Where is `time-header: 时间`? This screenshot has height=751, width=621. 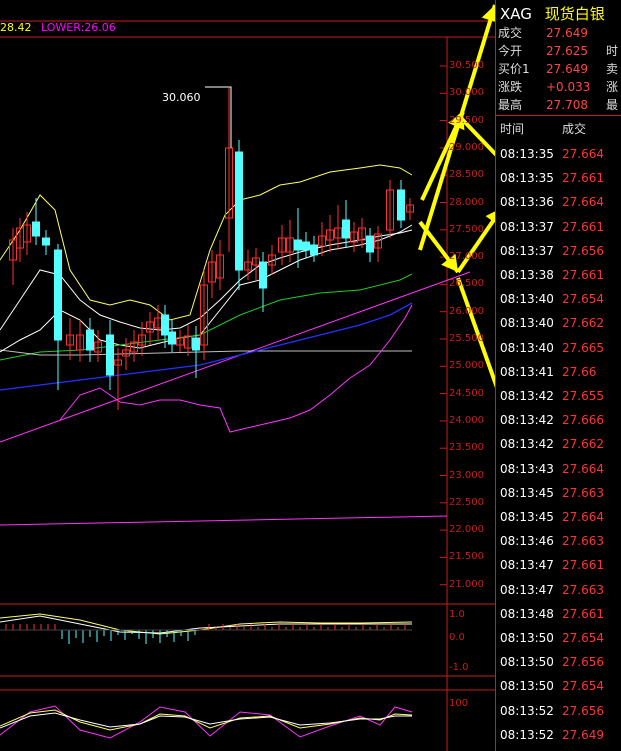 time-header: 时间 is located at coordinates (512, 129).